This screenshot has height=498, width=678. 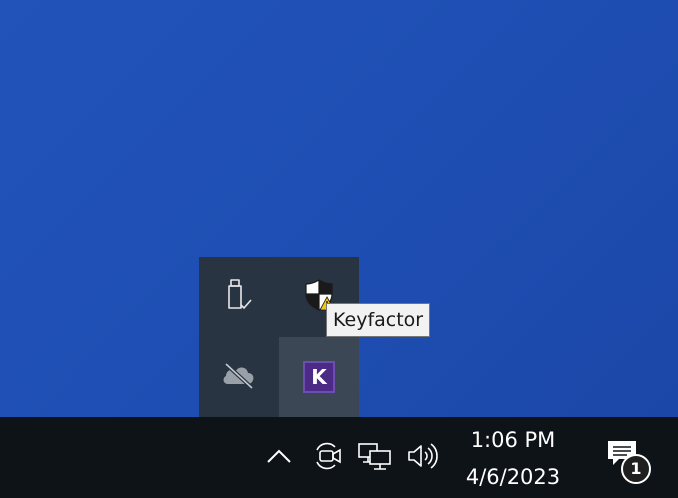 I want to click on keyfactor-icon: K, so click(x=319, y=377).